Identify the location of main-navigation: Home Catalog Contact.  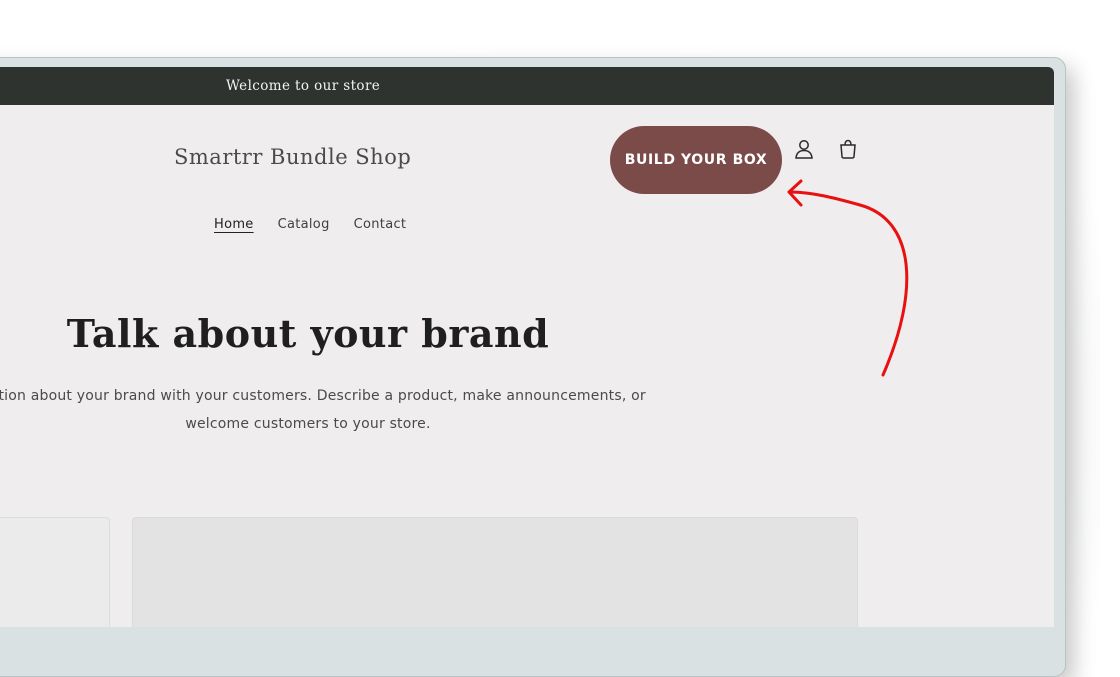
(310, 224).